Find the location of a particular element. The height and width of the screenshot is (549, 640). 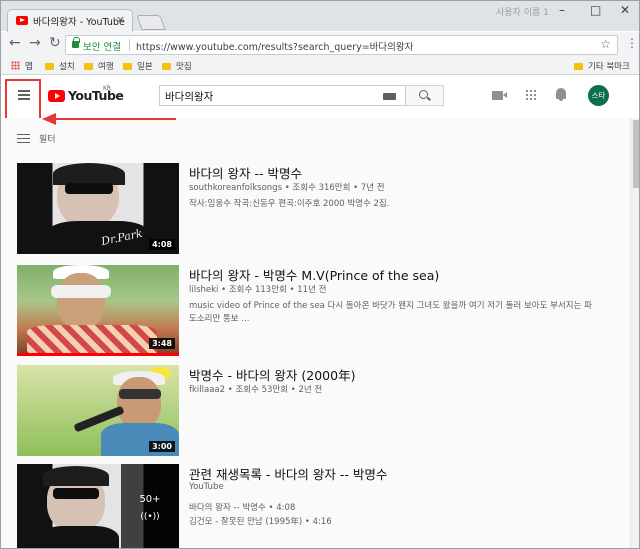

video-meta: lilsheki • 조회수 113만회 • 11년 전 is located at coordinates (258, 290).